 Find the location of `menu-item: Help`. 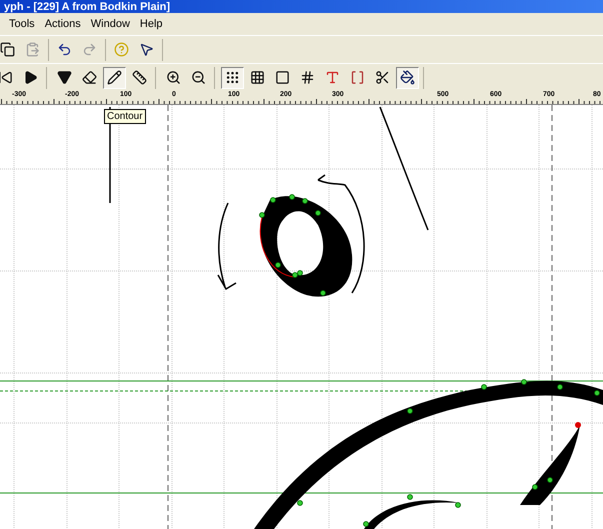

menu-item: Help is located at coordinates (151, 24).